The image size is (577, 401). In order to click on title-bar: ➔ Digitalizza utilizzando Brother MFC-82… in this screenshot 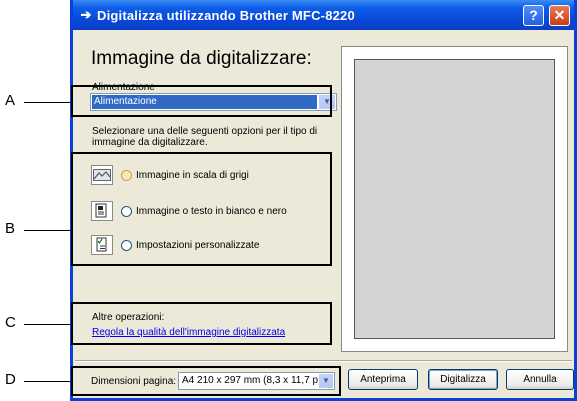, I will do `click(323, 15)`.